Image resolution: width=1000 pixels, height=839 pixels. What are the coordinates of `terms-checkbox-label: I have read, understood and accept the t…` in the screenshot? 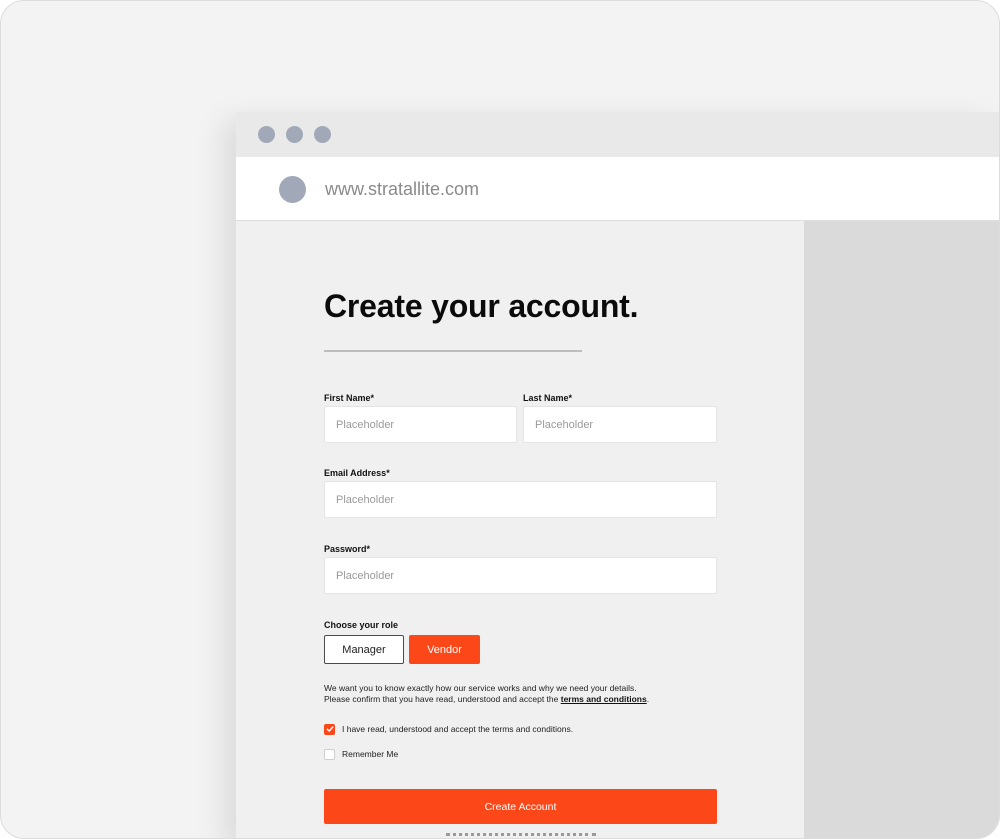 It's located at (458, 729).